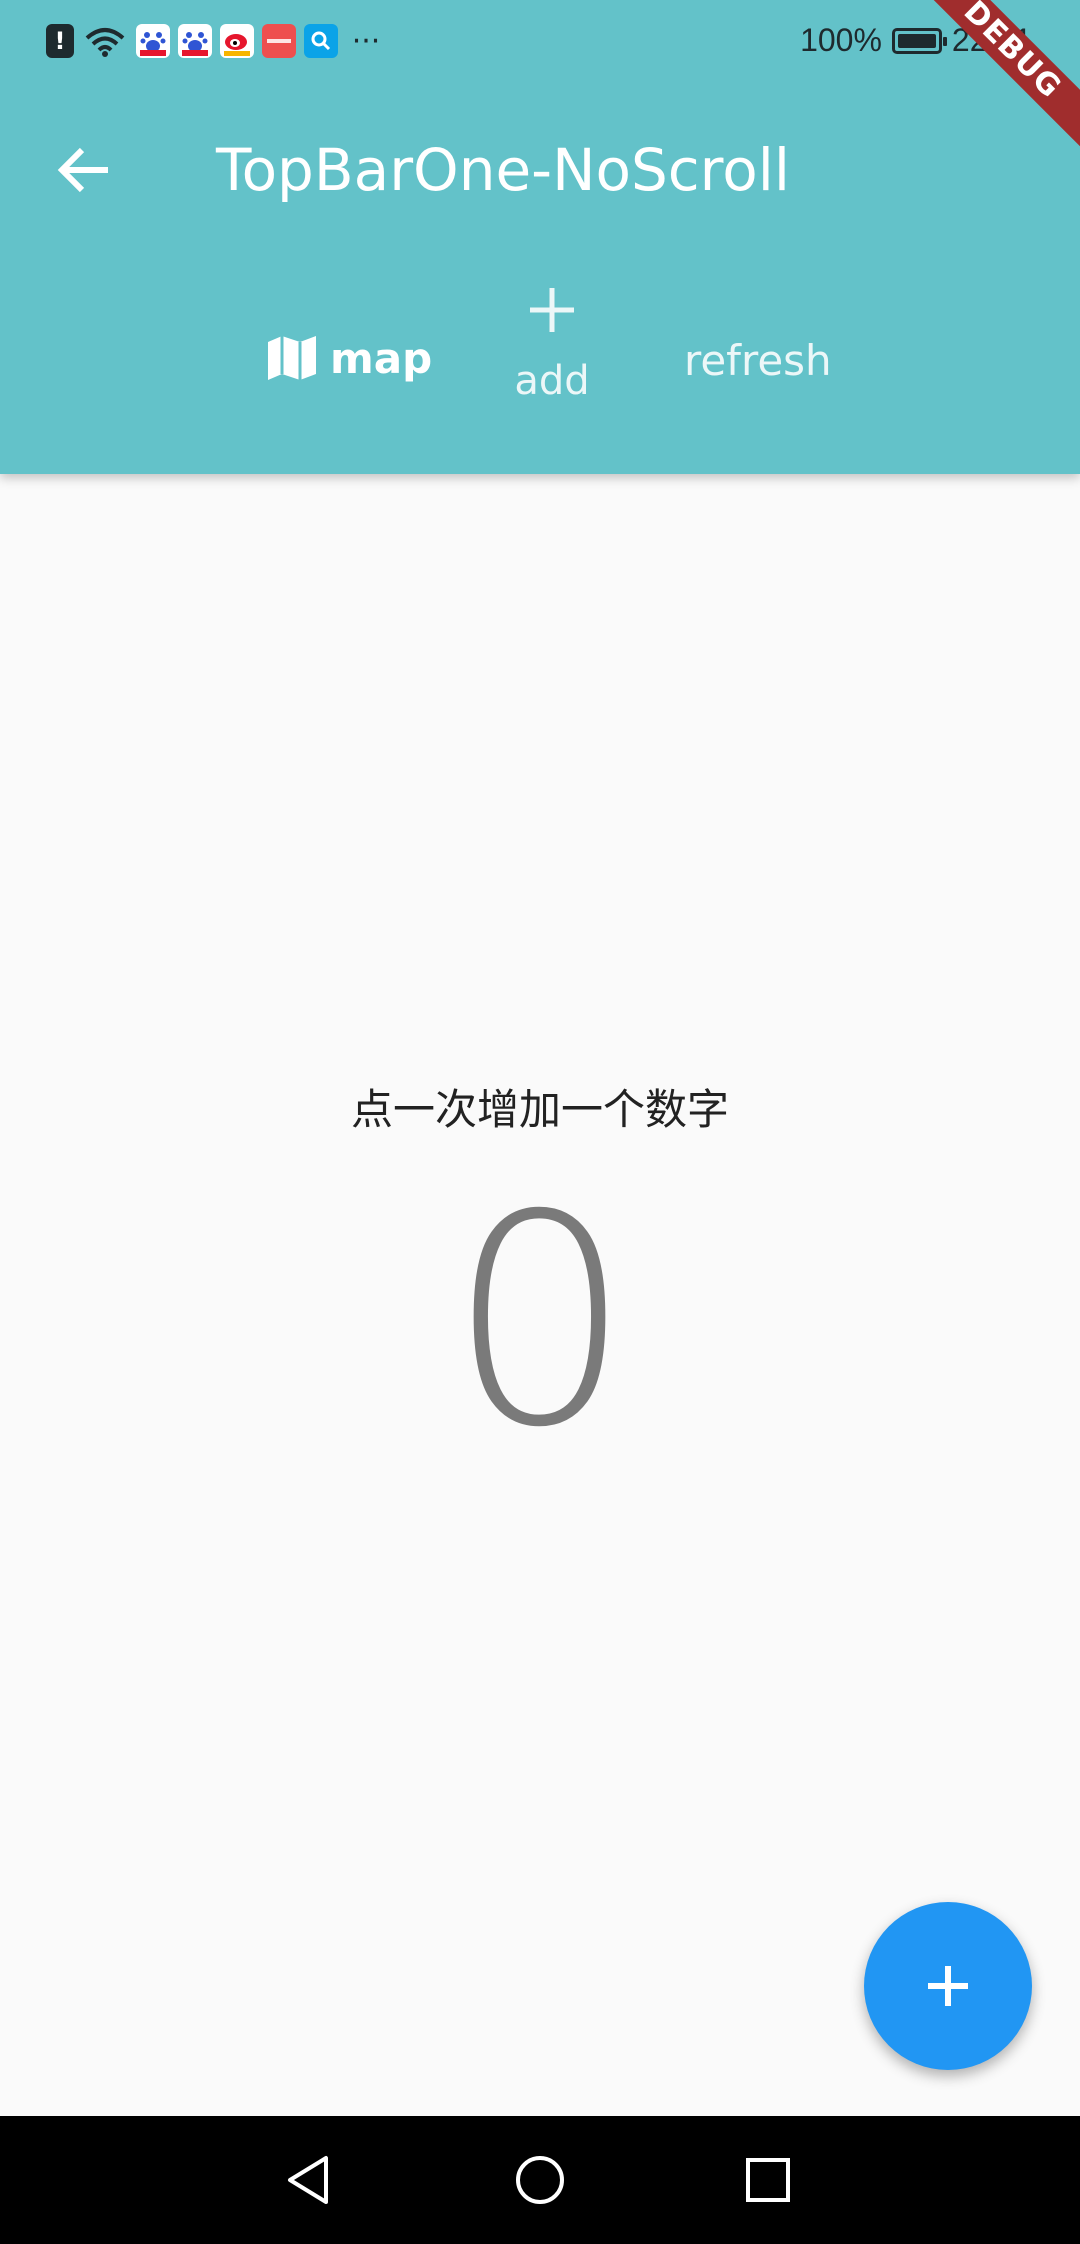 The height and width of the screenshot is (2244, 1080). I want to click on increment-fab, so click(948, 1986).